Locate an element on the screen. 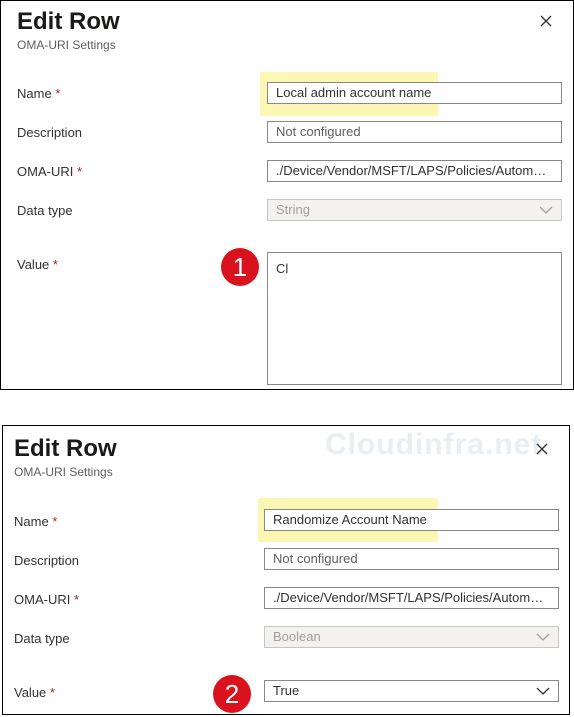 The width and height of the screenshot is (574, 717). datatype-dropdown: Boolean is located at coordinates (411, 637).